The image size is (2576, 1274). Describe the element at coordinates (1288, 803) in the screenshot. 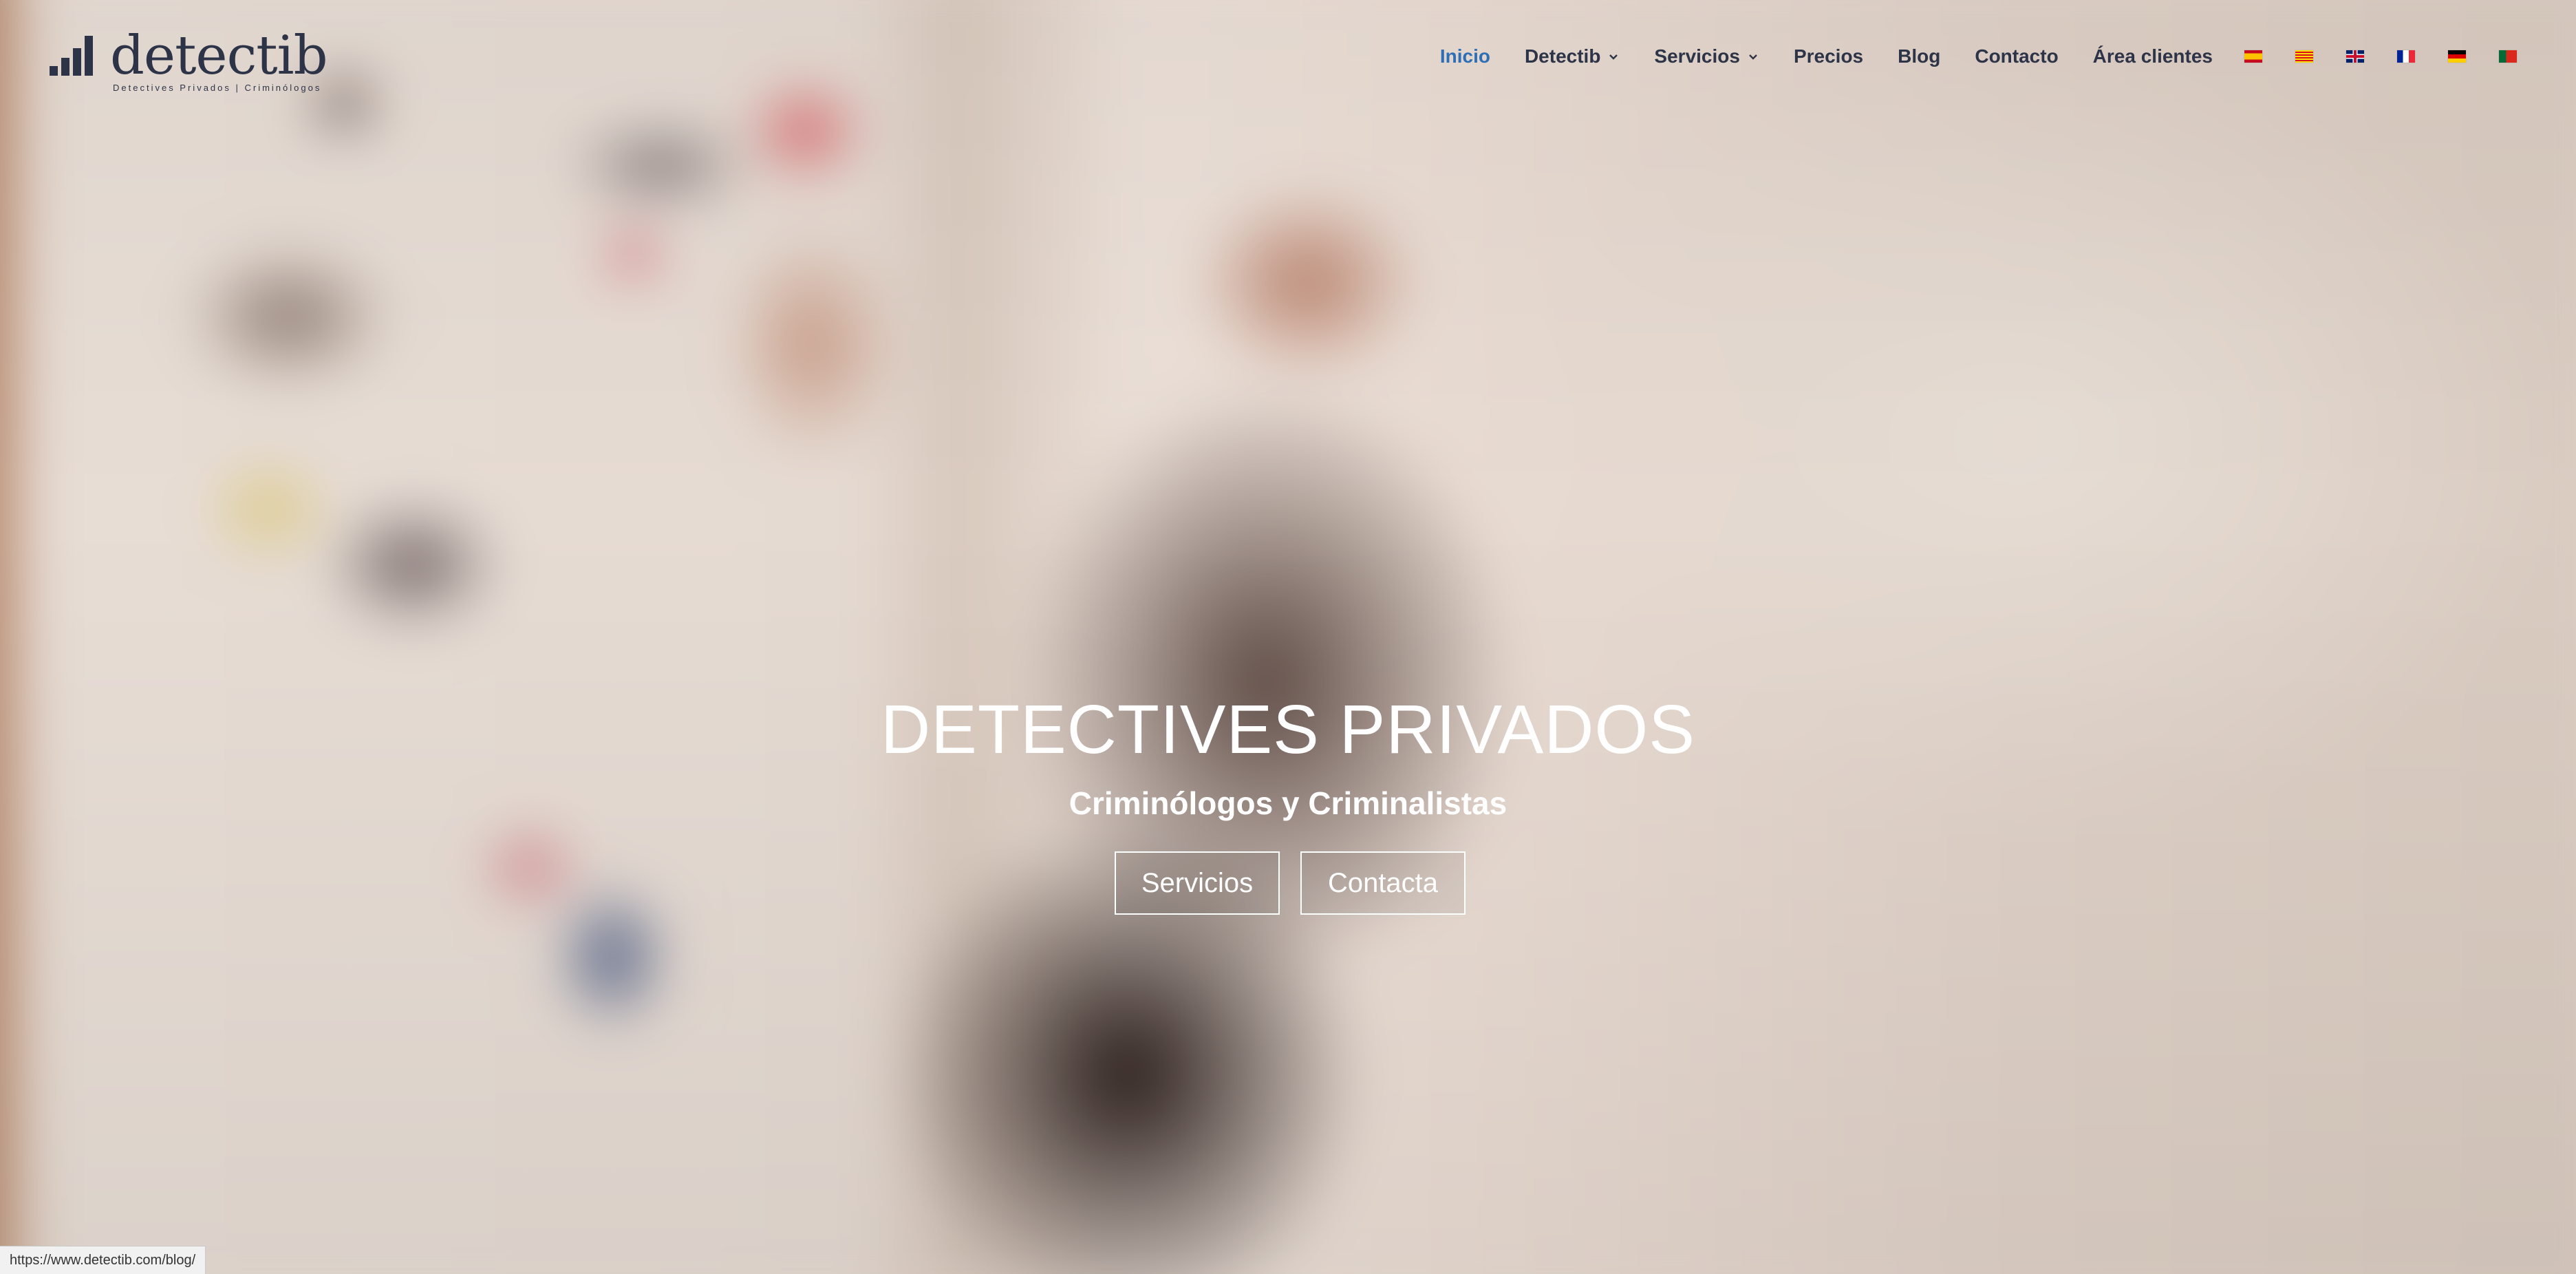

I see `hero-subtitle: Criminólogos y Criminalistas` at that location.